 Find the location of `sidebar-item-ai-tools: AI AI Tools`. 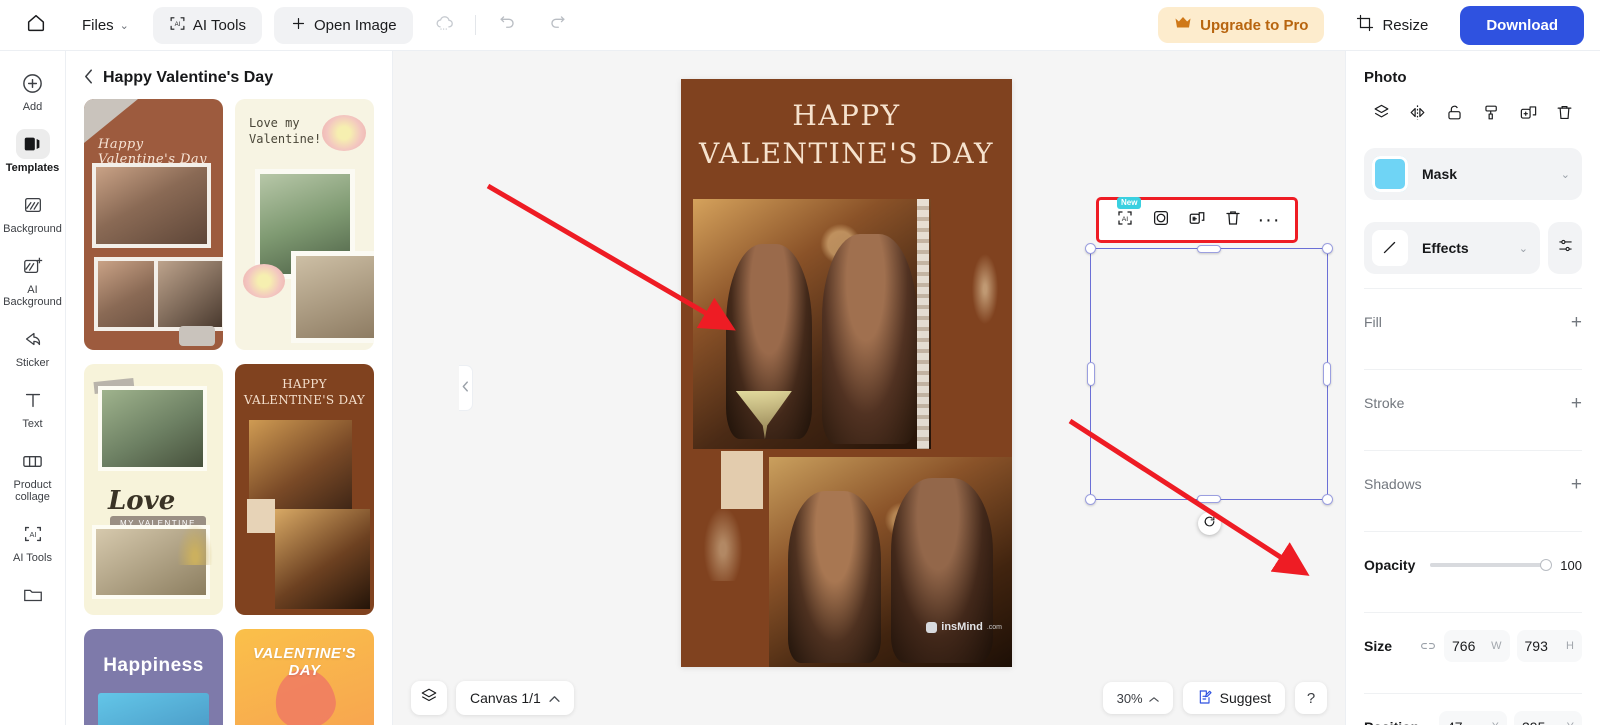

sidebar-item-ai-tools: AI AI Tools is located at coordinates (33, 541).